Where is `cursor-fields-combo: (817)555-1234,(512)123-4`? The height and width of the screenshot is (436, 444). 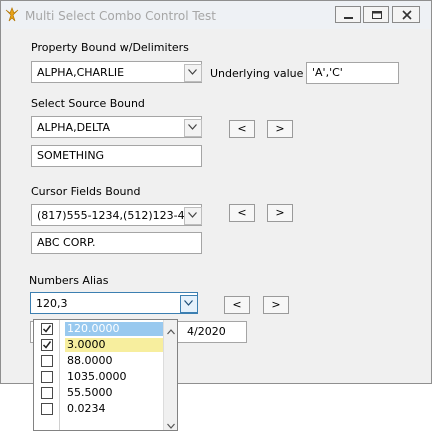 cursor-fields-combo: (817)555-1234,(512)123-4 is located at coordinates (116, 215).